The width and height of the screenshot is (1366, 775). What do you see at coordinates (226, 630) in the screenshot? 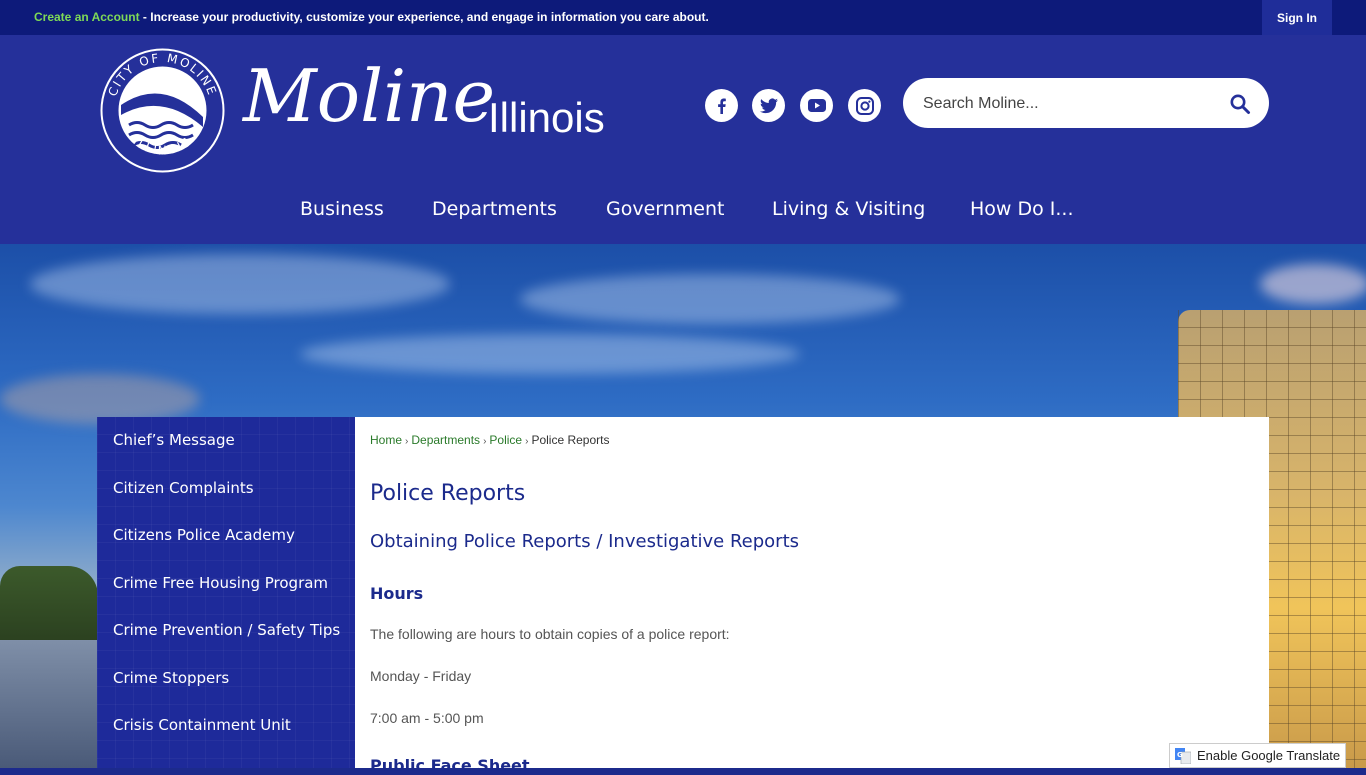
I see `sidebar-item-crime-prevention: Crime Prevention / Safety Tips` at bounding box center [226, 630].